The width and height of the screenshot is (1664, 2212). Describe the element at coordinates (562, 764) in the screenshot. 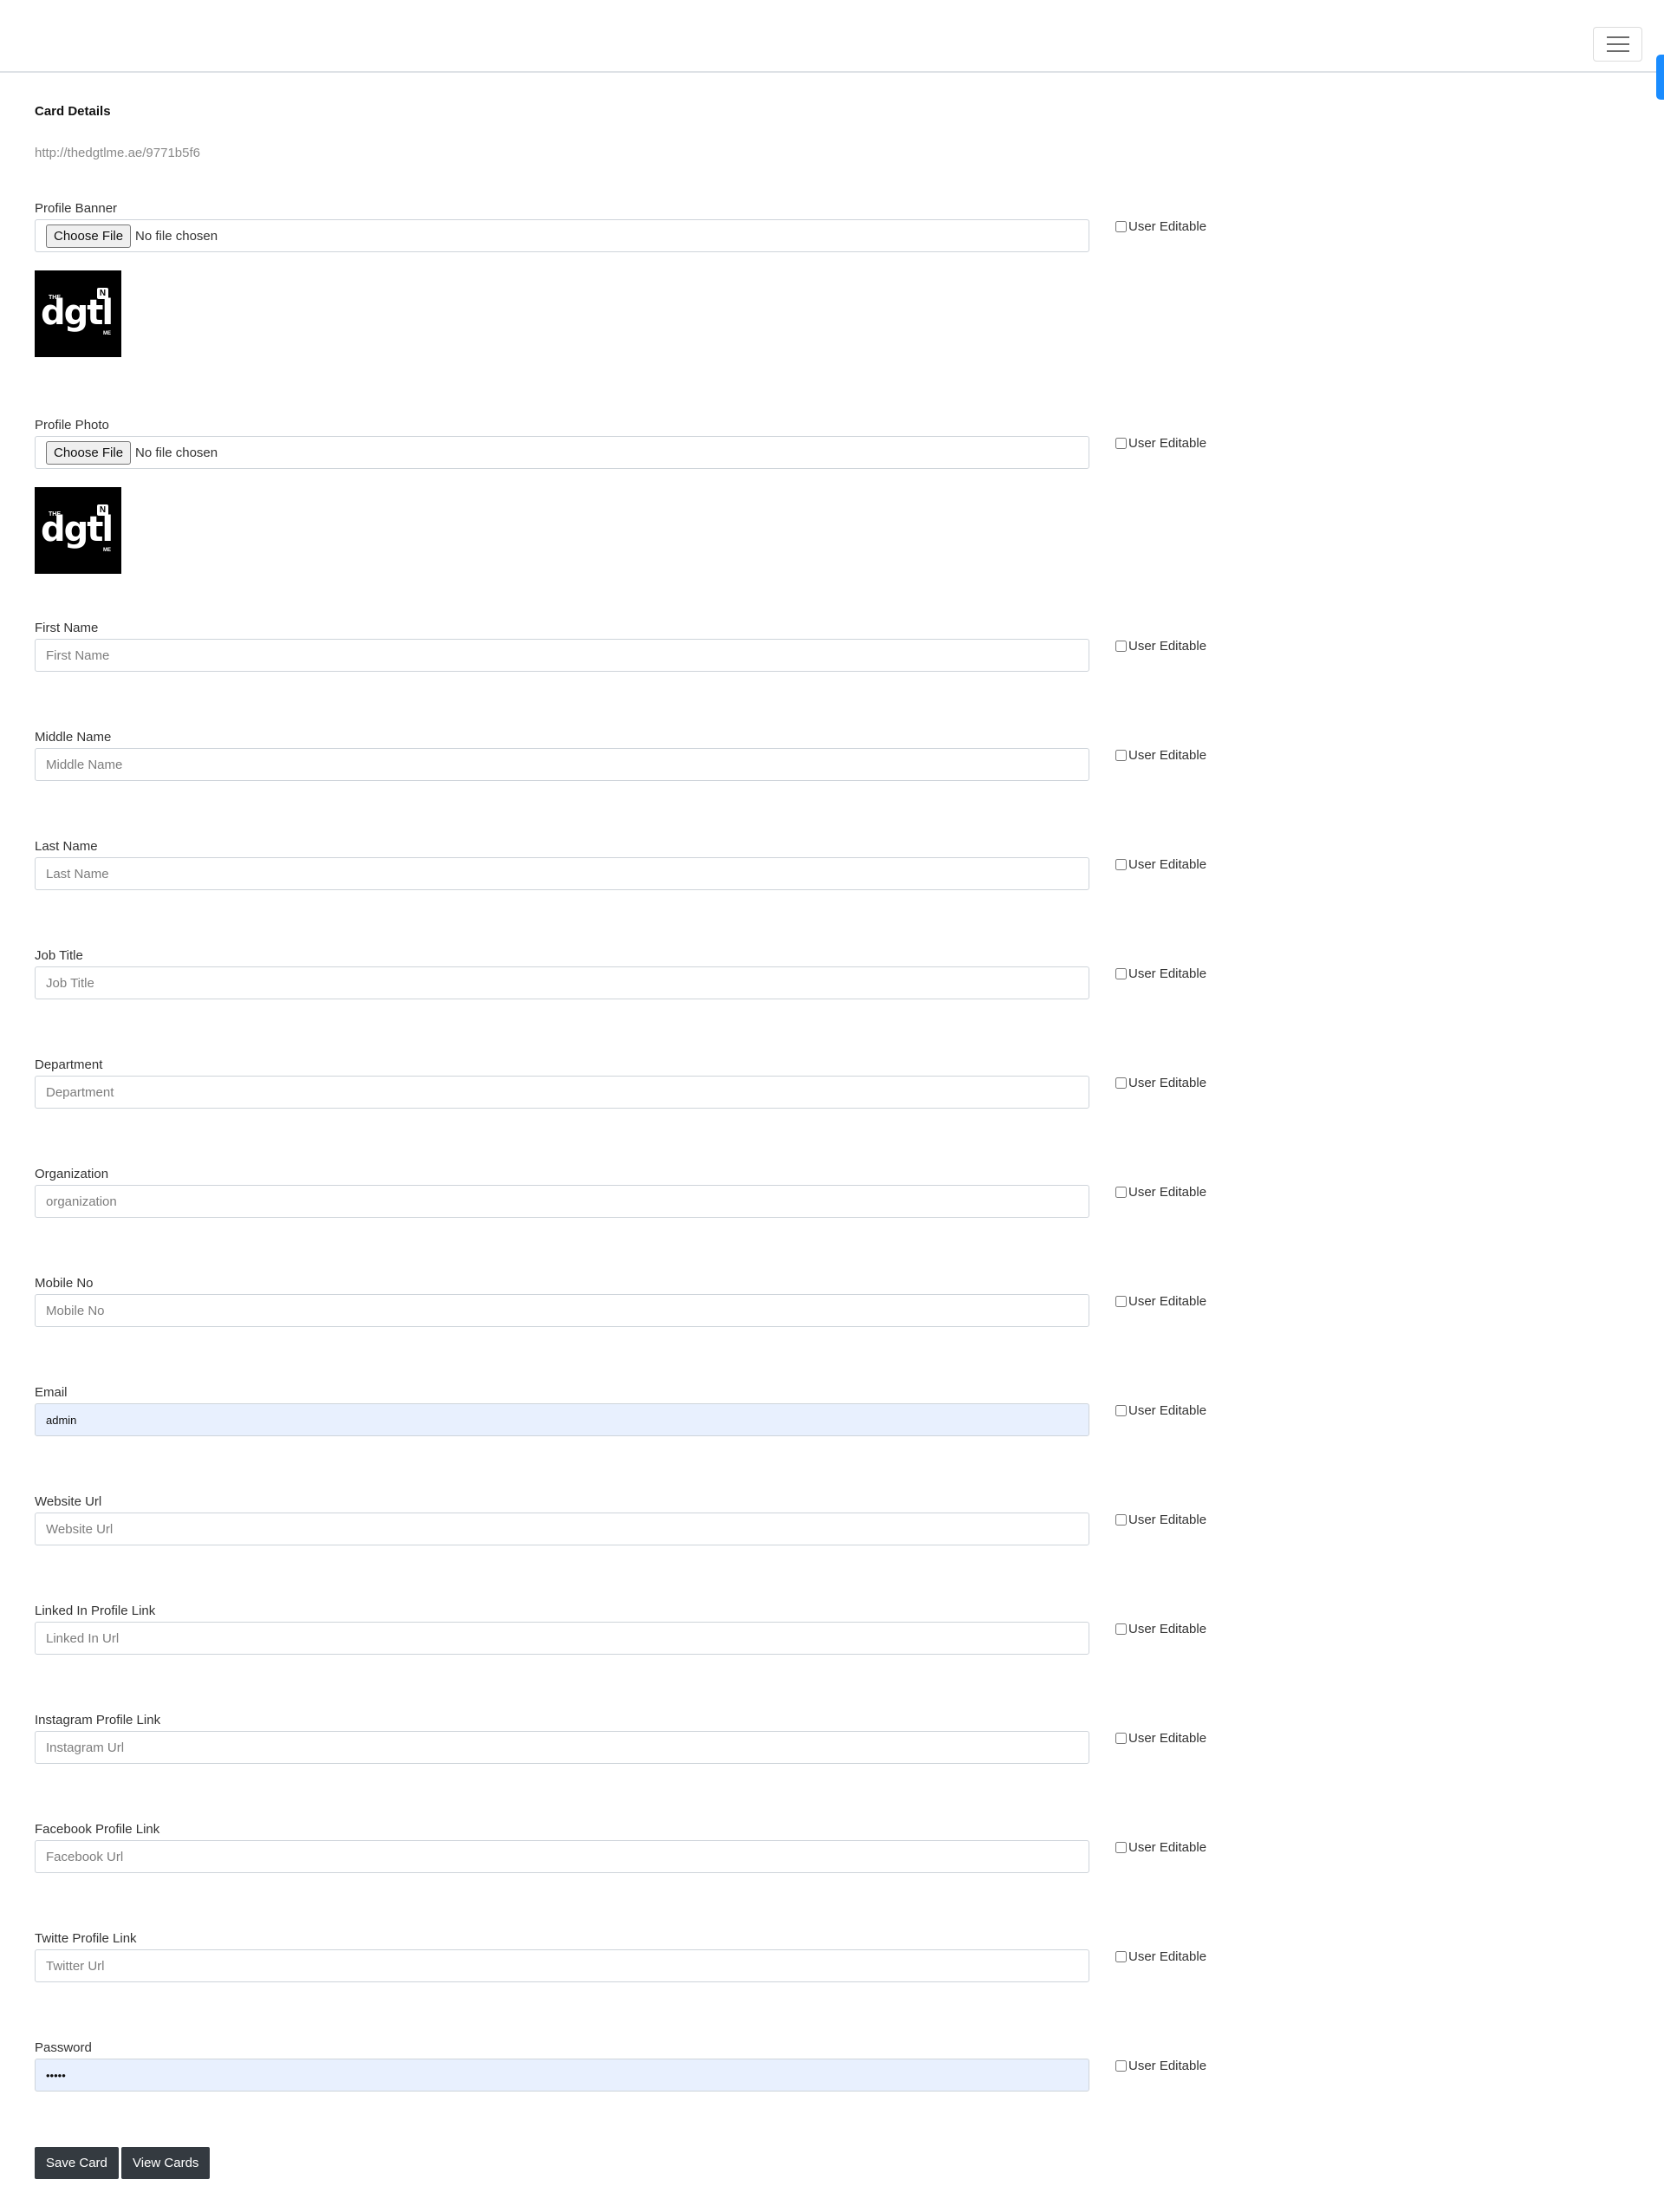

I see `middle-name-input` at that location.